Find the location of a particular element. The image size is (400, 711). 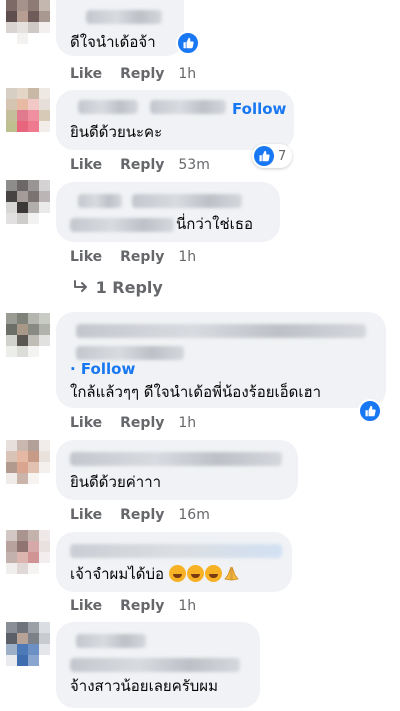

comment-text: นี่กว่าใช่เธอ is located at coordinates (214, 224).